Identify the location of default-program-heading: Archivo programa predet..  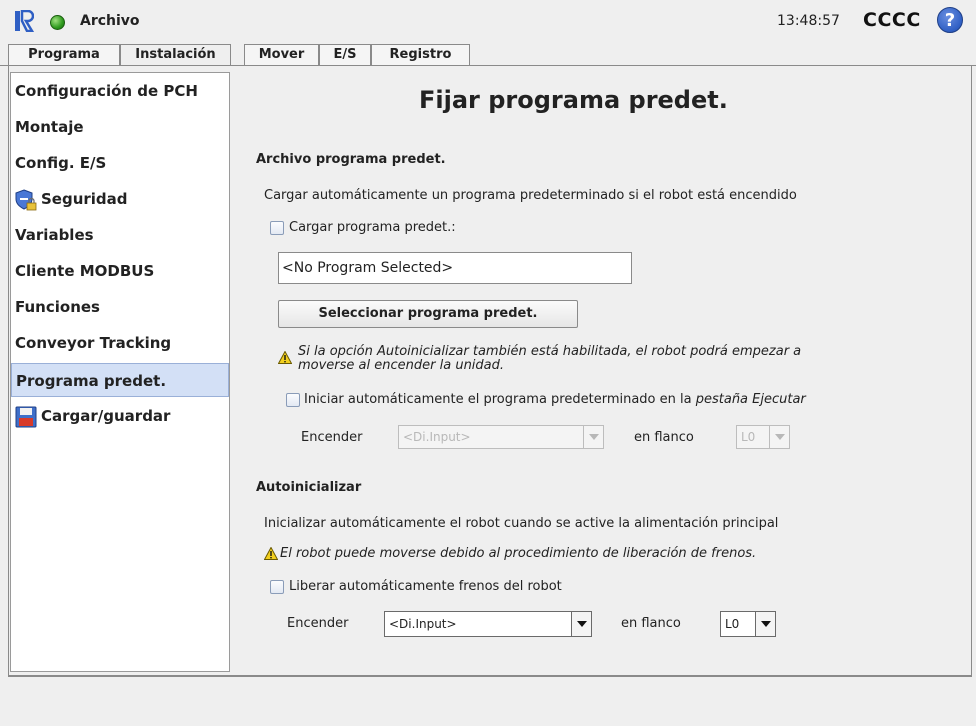
(351, 159).